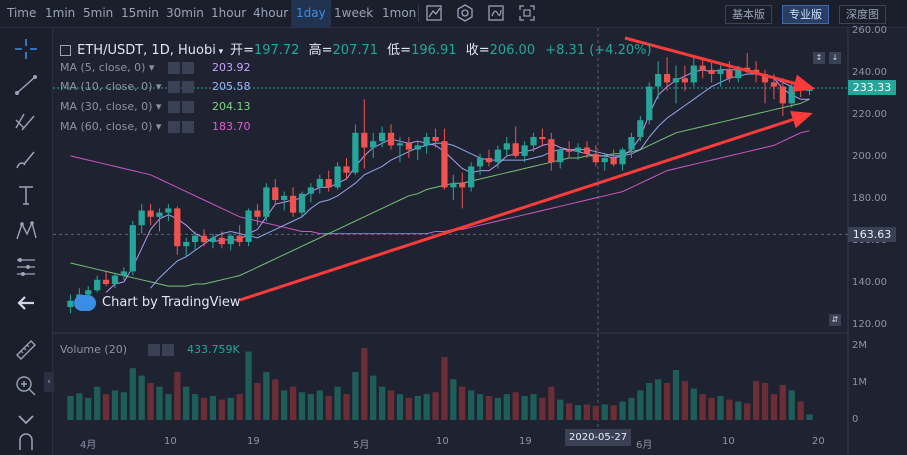  What do you see at coordinates (496, 13) in the screenshot?
I see `indicators-icon` at bounding box center [496, 13].